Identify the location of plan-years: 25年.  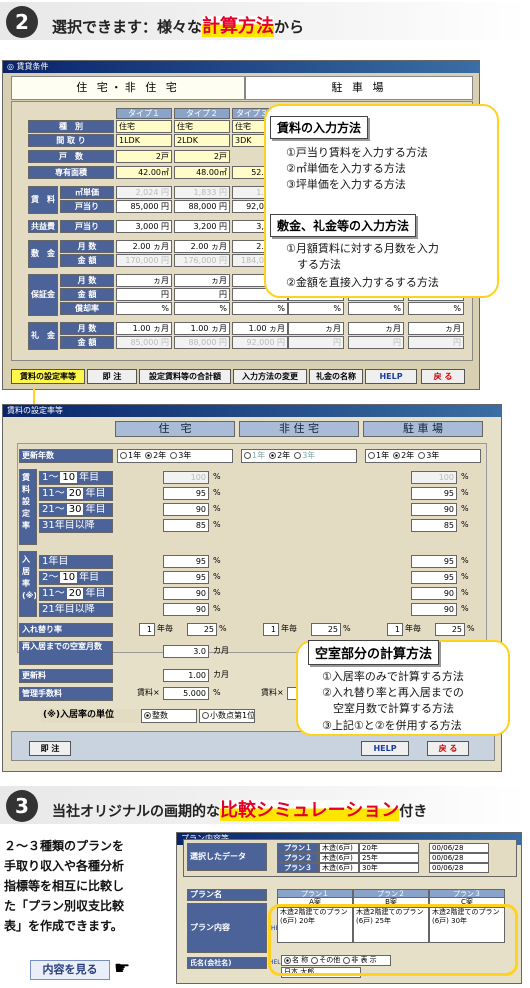
(389, 858).